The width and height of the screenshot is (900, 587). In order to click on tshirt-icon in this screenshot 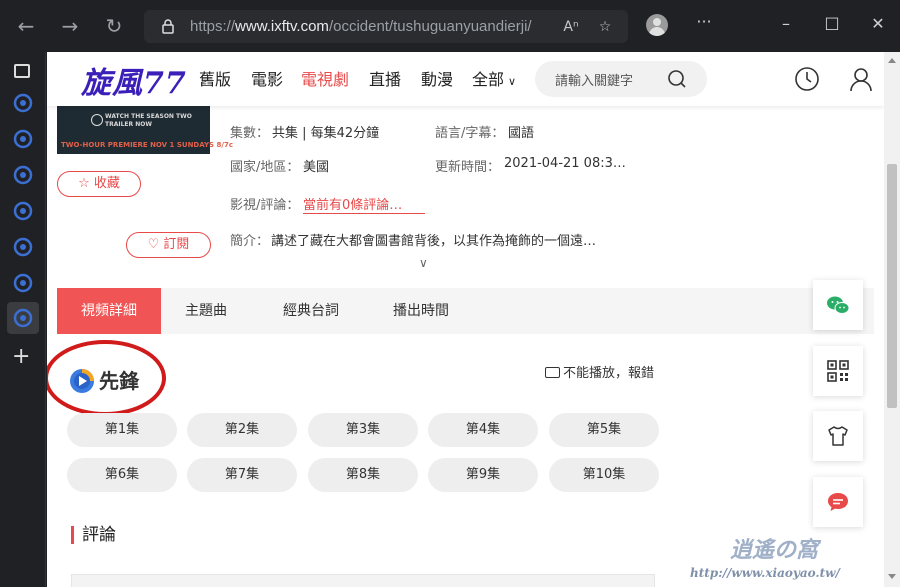, I will do `click(838, 436)`.